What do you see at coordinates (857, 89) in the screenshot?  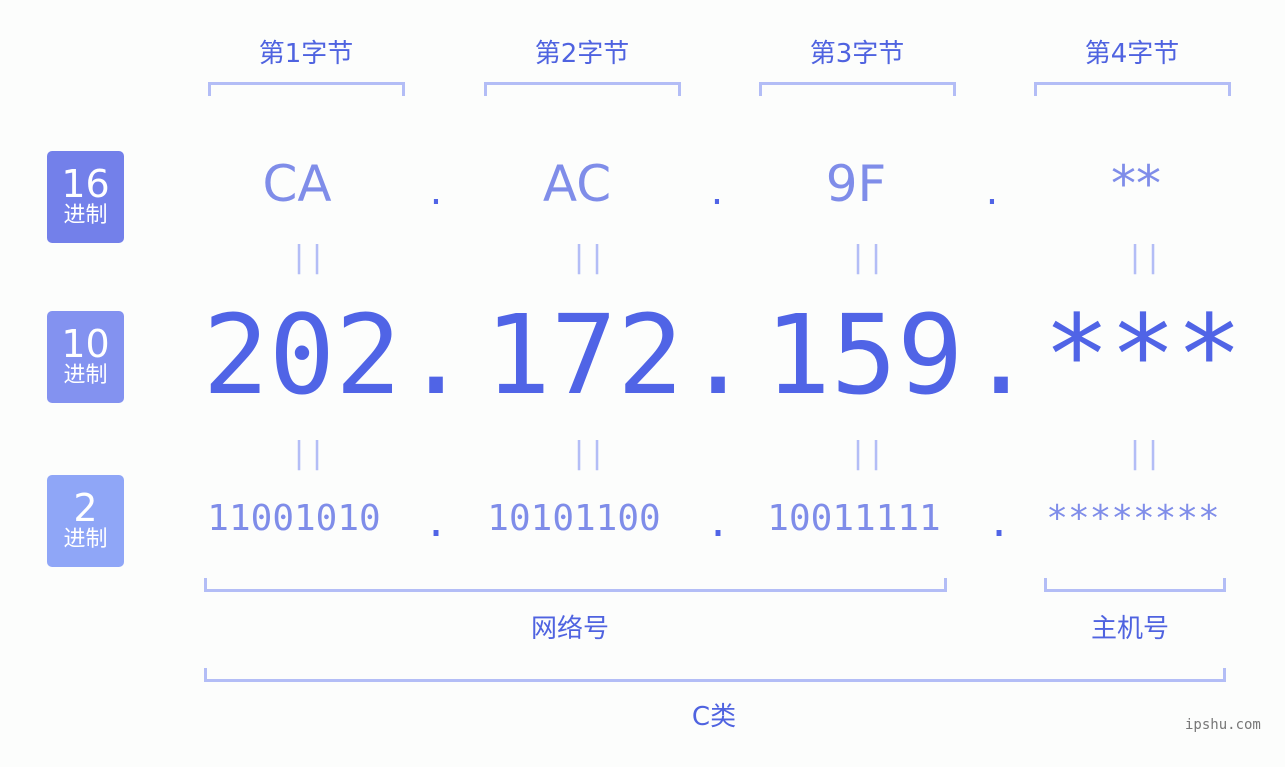 I see `byte-3-bracket` at bounding box center [857, 89].